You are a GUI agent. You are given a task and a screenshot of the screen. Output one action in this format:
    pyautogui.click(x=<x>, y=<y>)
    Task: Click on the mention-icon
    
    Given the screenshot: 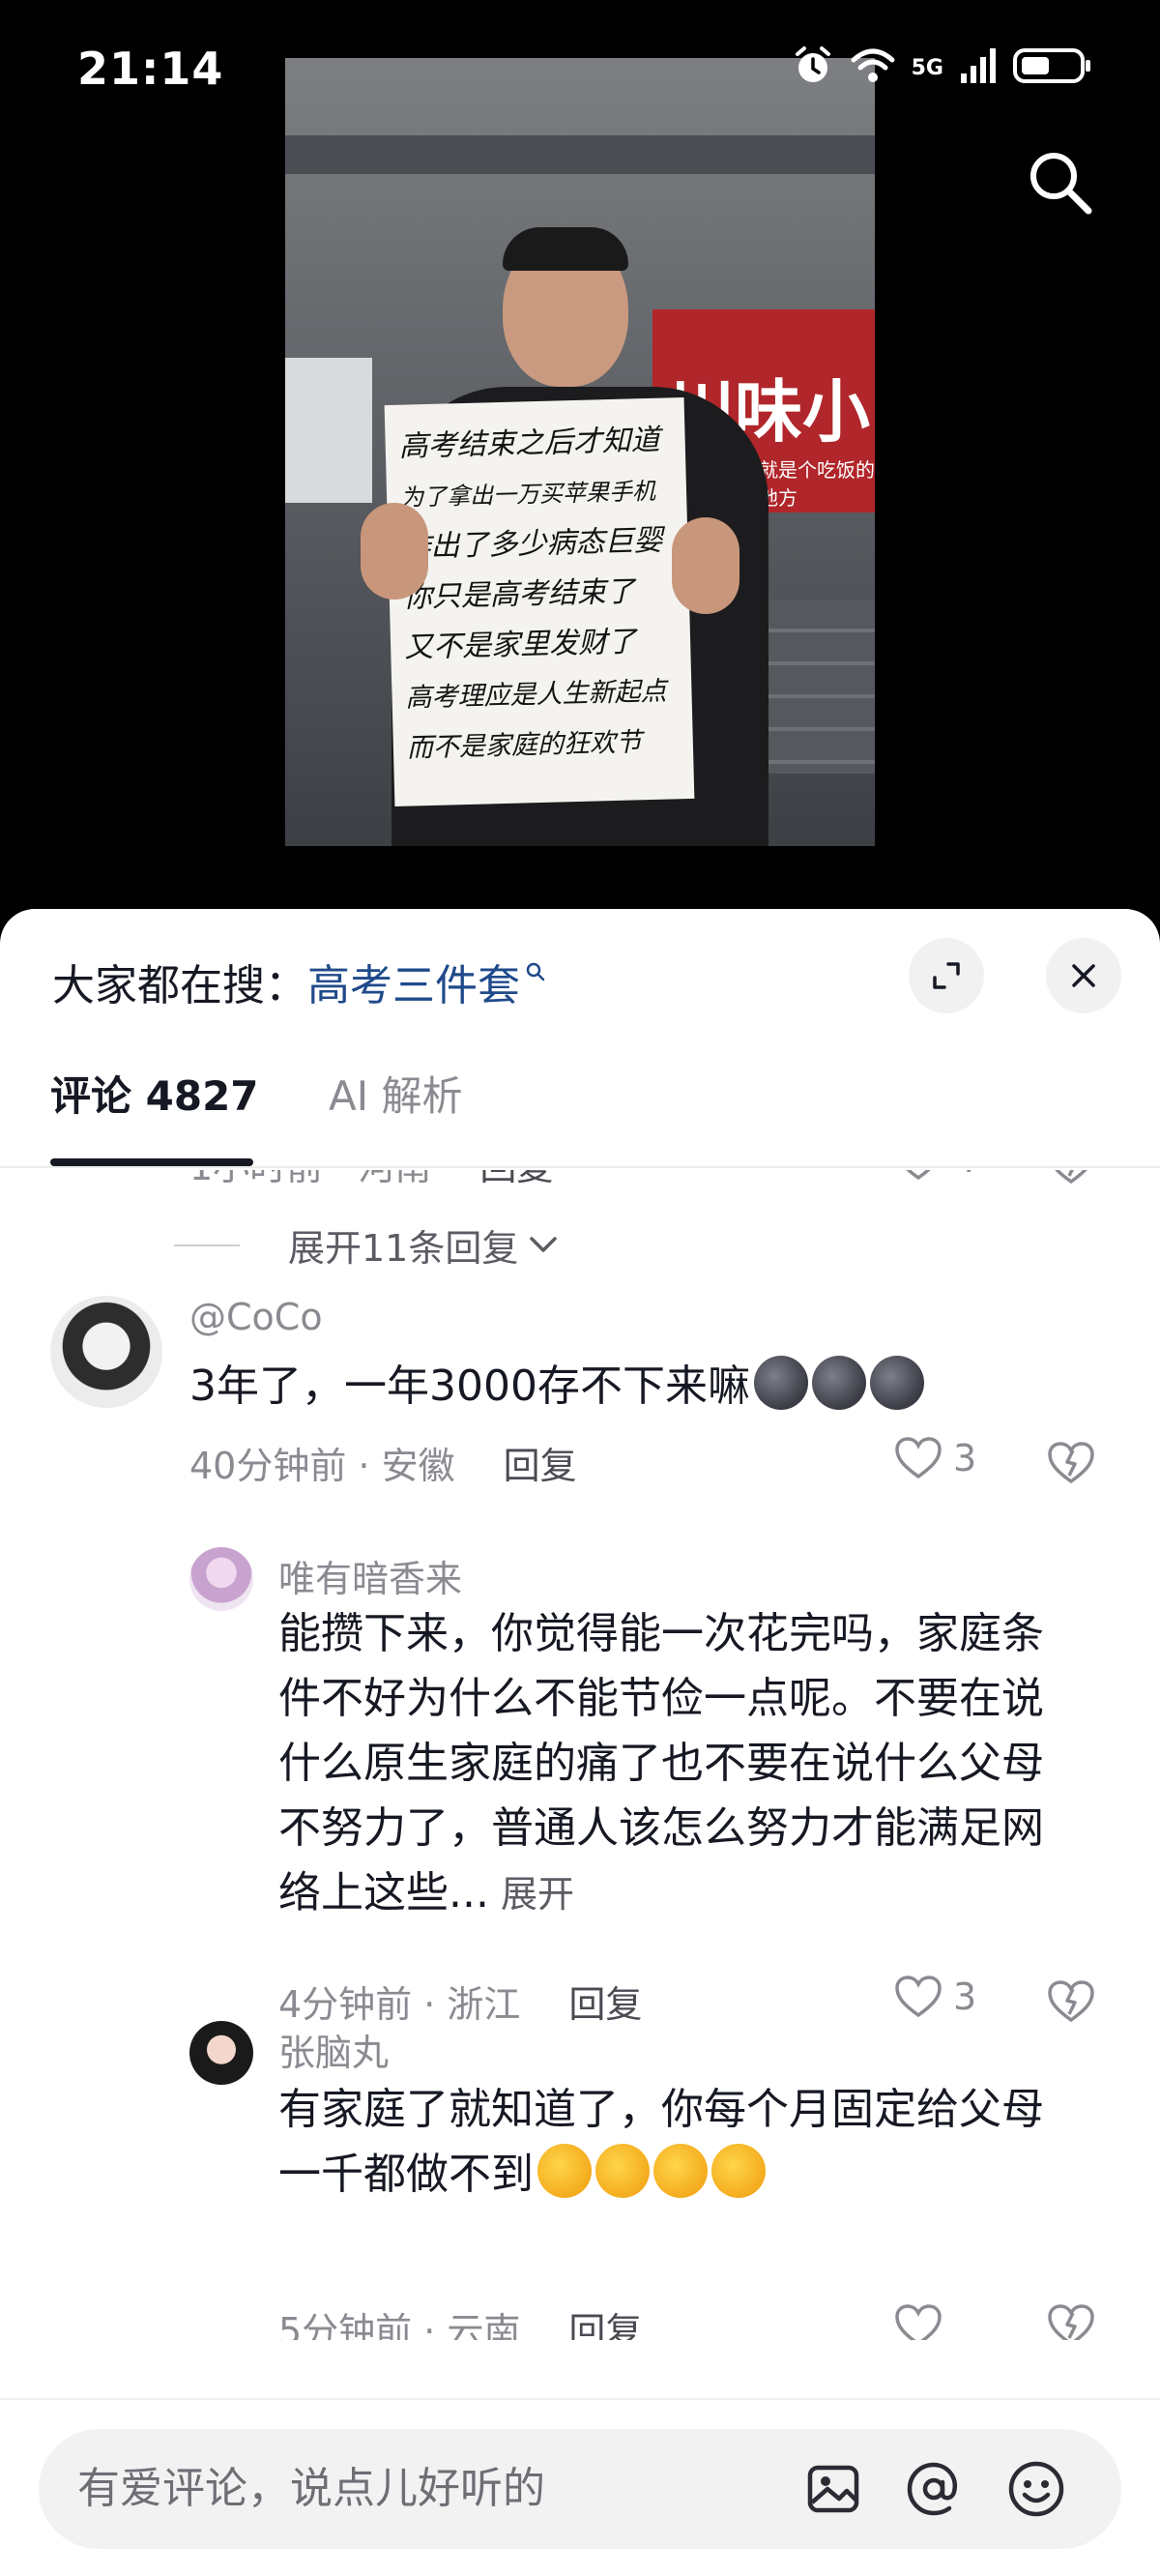 What is the action you would take?
    pyautogui.click(x=934, y=2489)
    